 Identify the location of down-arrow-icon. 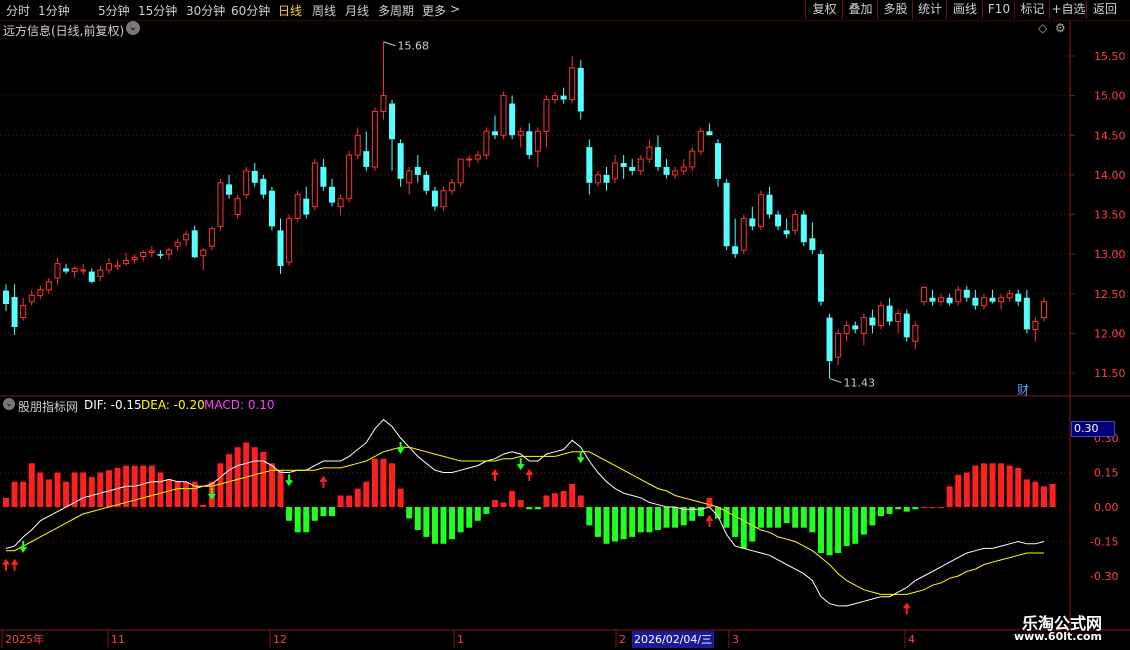
(23, 546).